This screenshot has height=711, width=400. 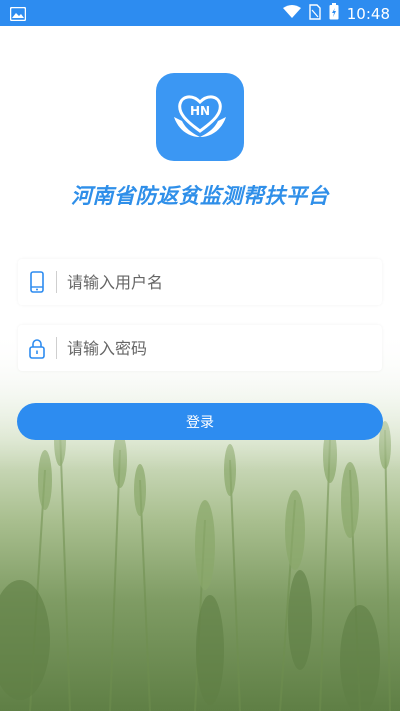 What do you see at coordinates (368, 13) in the screenshot?
I see `status-time: 10:48` at bounding box center [368, 13].